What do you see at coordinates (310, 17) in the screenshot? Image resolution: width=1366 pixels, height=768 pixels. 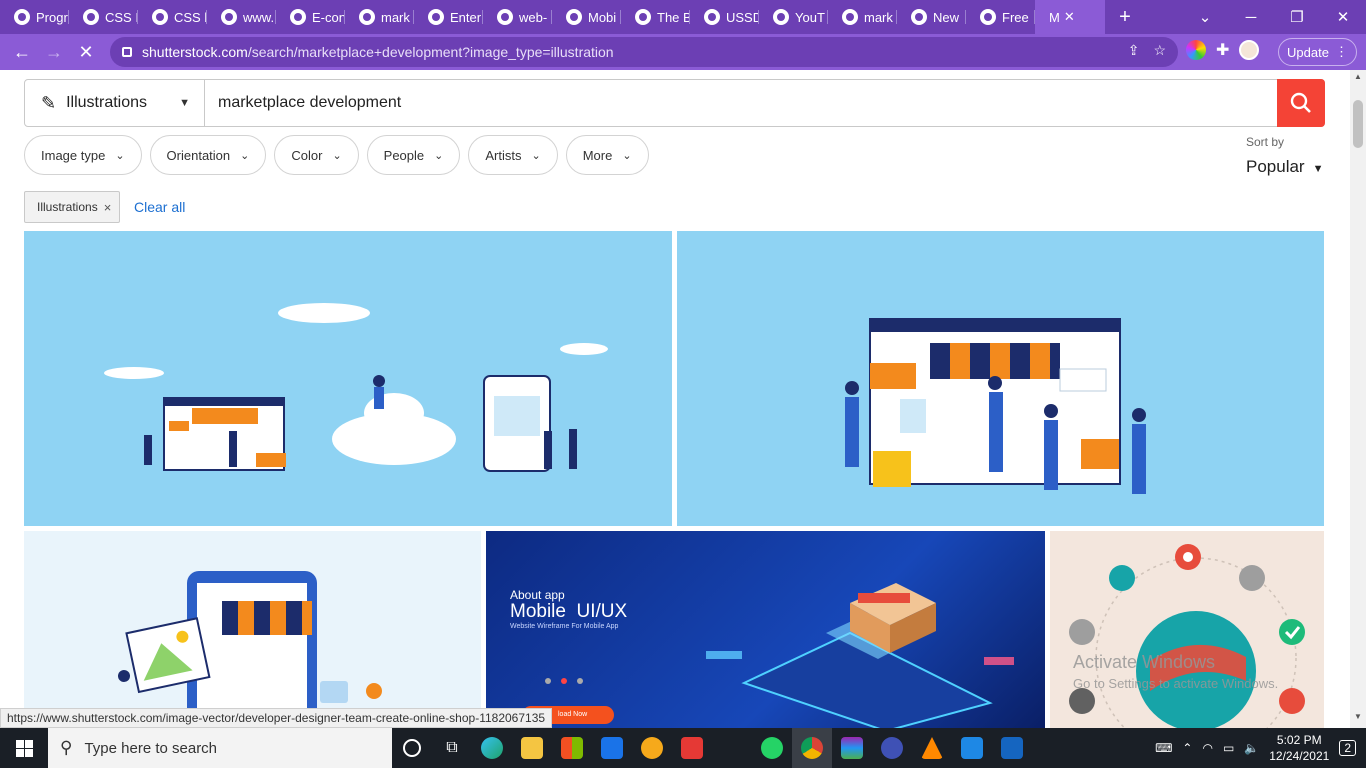 I see `browser-tab: E-con` at bounding box center [310, 17].